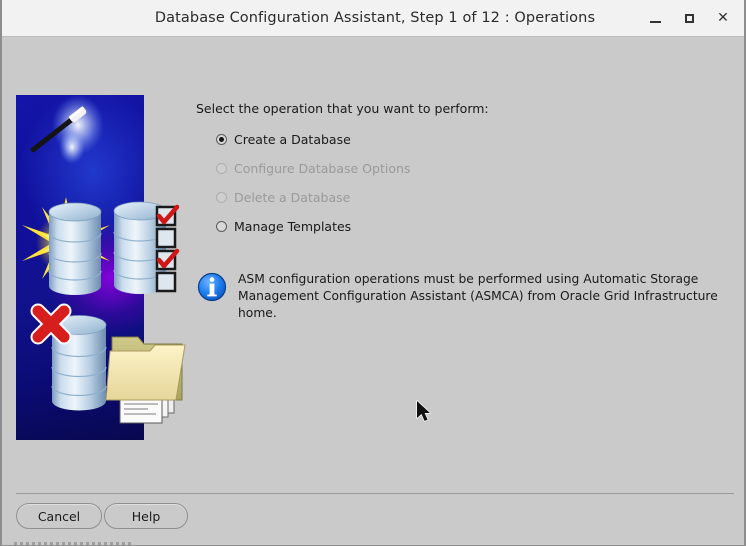  I want to click on help-button-label: Help, so click(146, 516).